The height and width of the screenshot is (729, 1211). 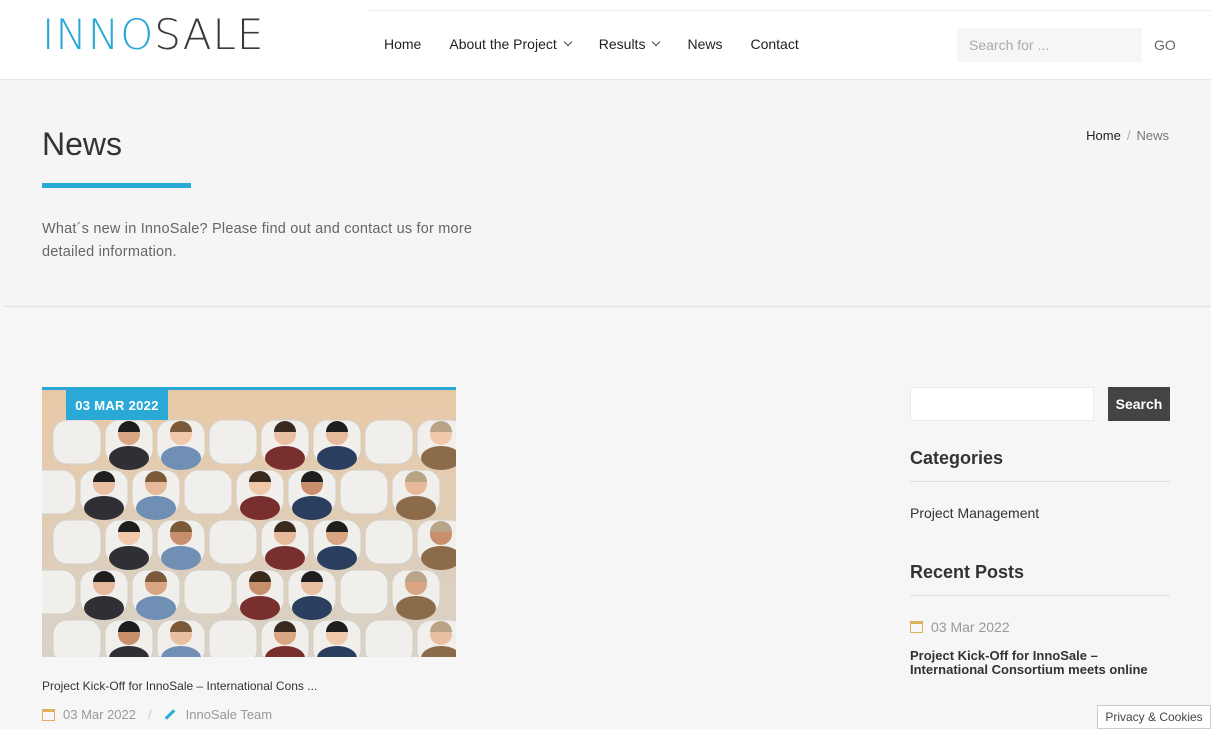 I want to click on recent-post-date: 03 Mar 2022, so click(x=960, y=627).